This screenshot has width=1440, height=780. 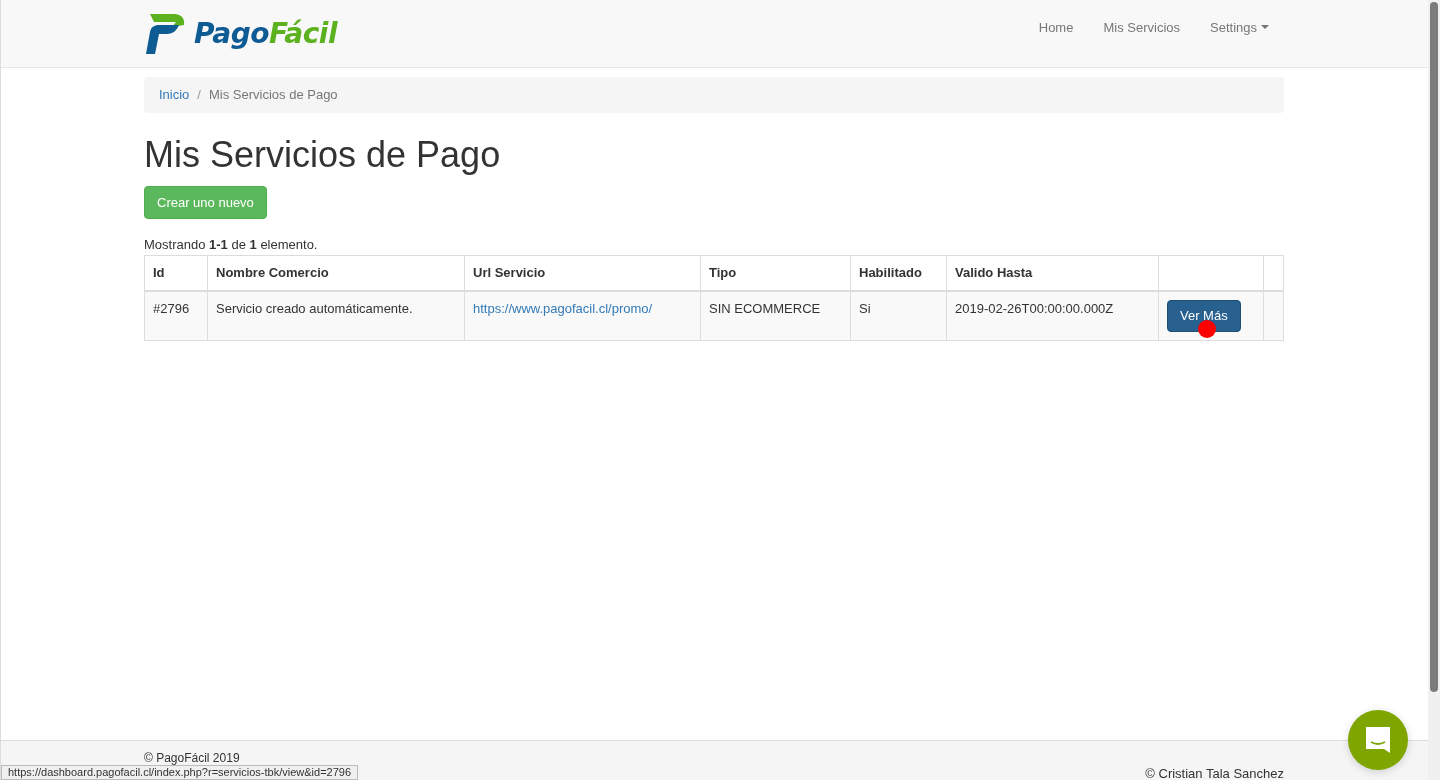 What do you see at coordinates (176, 316) in the screenshot?
I see `table-cell: #2796` at bounding box center [176, 316].